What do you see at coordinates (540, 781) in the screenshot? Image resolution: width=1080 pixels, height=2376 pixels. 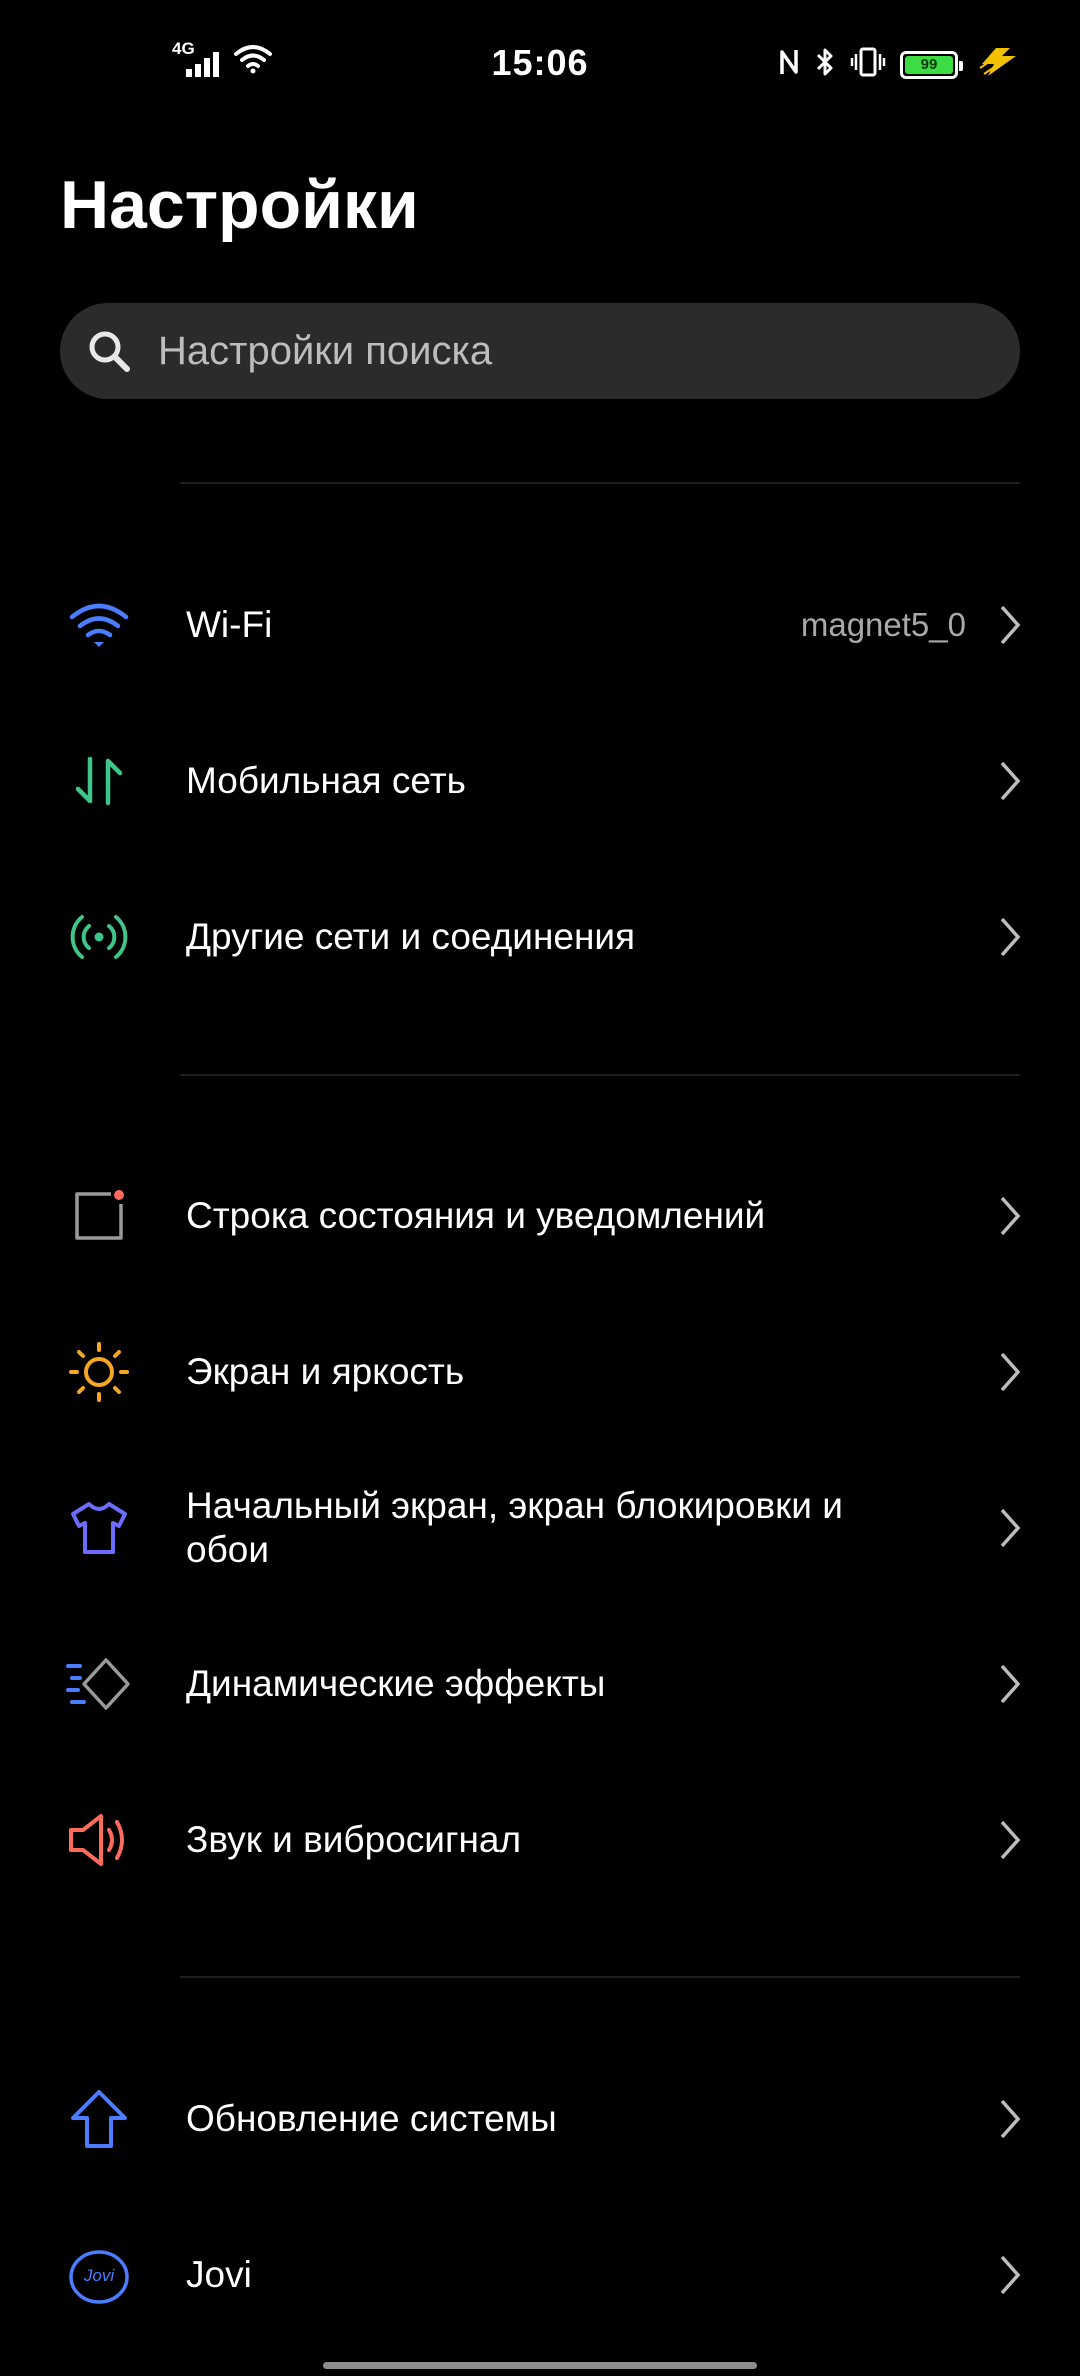 I see `settings-item-mobile-network: Мобильная сеть` at bounding box center [540, 781].